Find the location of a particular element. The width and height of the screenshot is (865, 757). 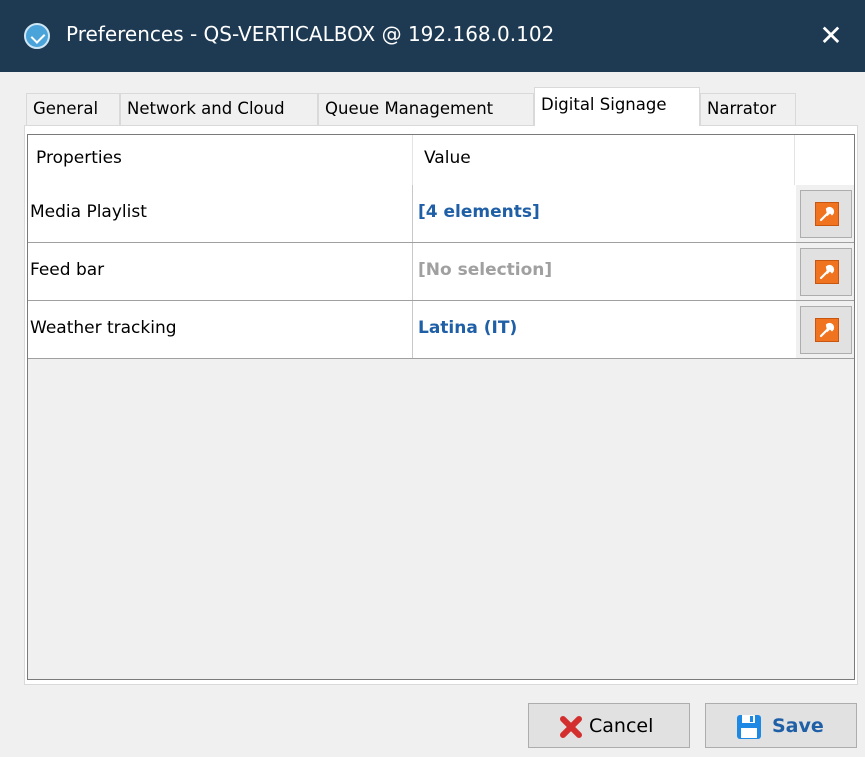

tab-general: General is located at coordinates (73, 109).